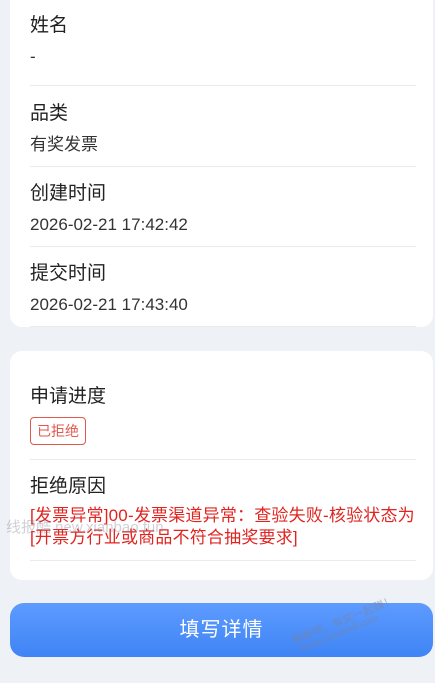  What do you see at coordinates (68, 486) in the screenshot?
I see `rejection-label: 拒绝原因` at bounding box center [68, 486].